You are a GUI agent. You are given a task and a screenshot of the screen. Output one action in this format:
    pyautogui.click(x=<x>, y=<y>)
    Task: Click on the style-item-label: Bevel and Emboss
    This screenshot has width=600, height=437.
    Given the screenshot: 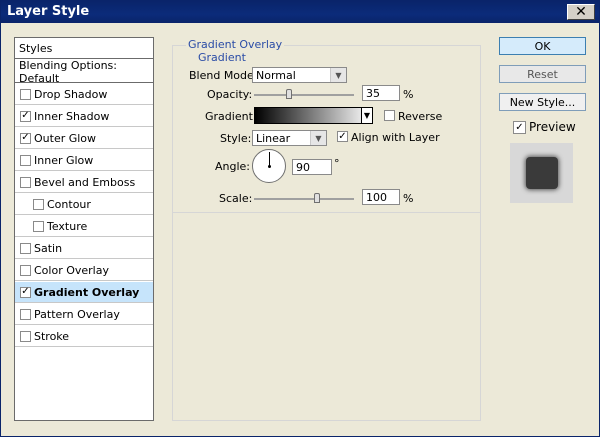 What is the action you would take?
    pyautogui.click(x=85, y=182)
    